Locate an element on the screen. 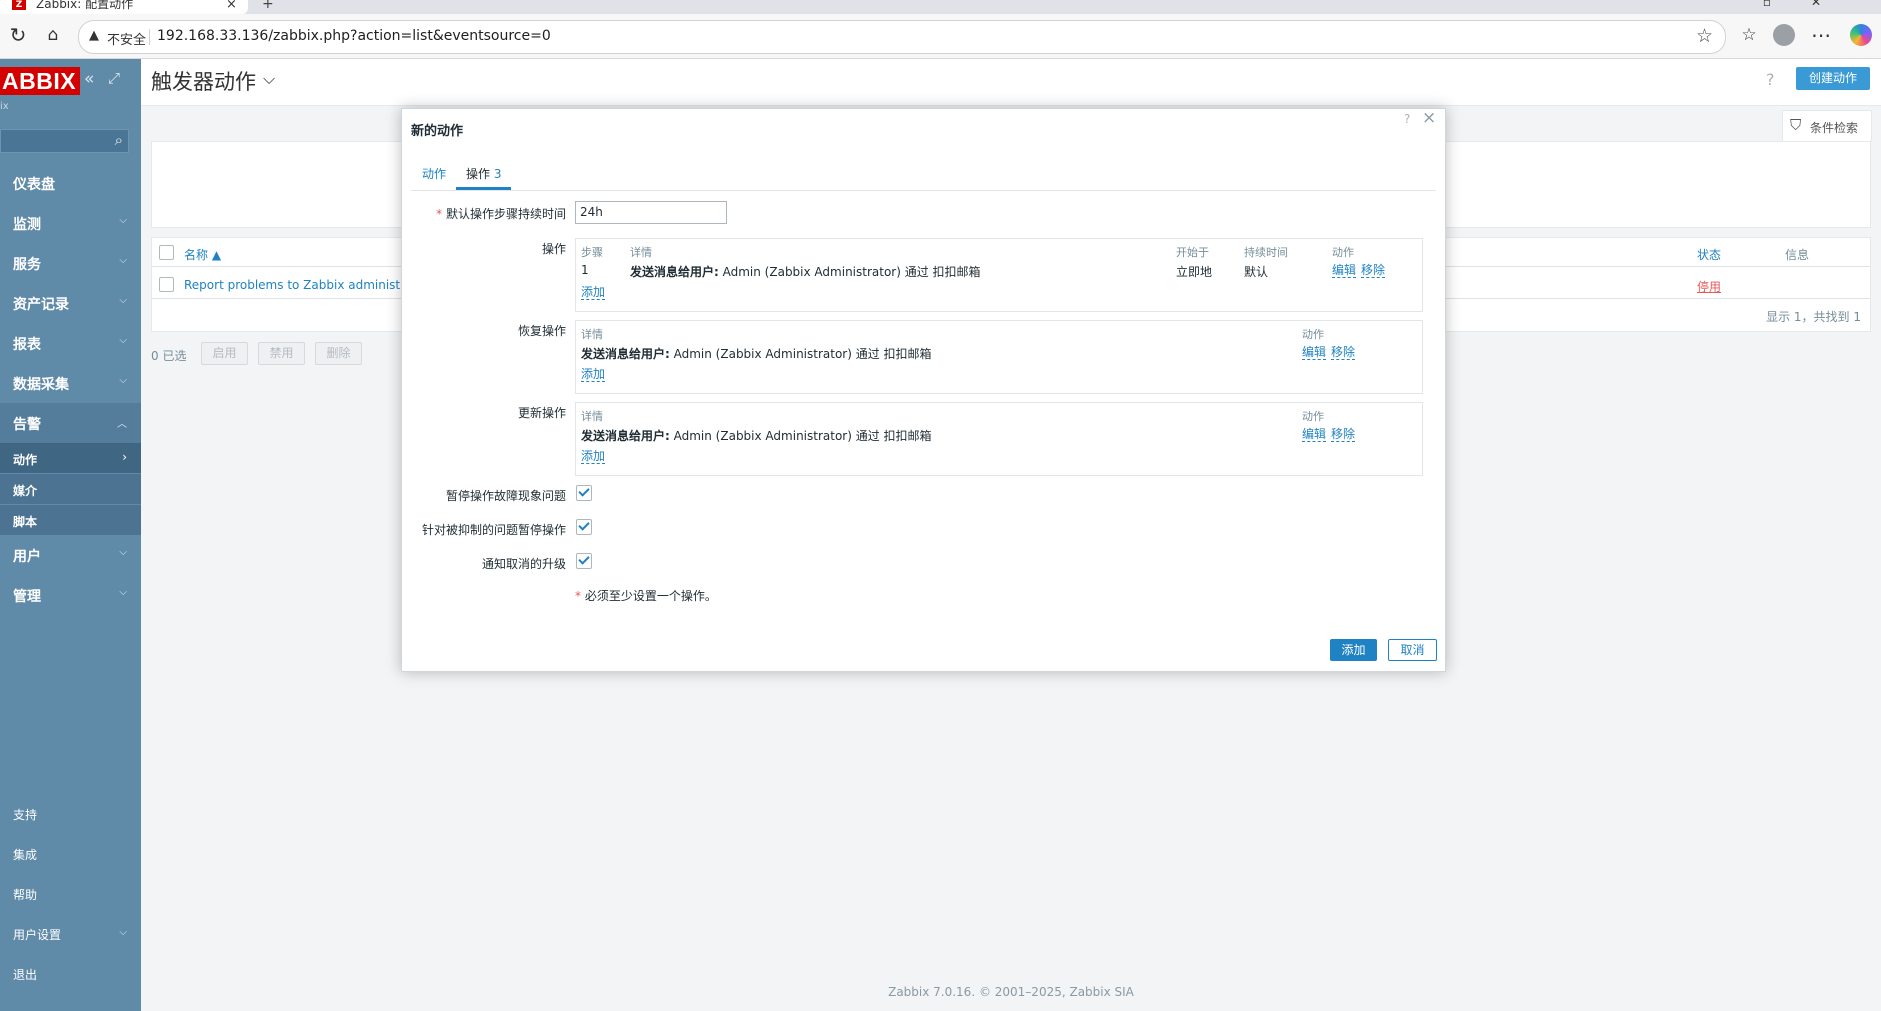  tab-operations: 操作 3 is located at coordinates (484, 177).